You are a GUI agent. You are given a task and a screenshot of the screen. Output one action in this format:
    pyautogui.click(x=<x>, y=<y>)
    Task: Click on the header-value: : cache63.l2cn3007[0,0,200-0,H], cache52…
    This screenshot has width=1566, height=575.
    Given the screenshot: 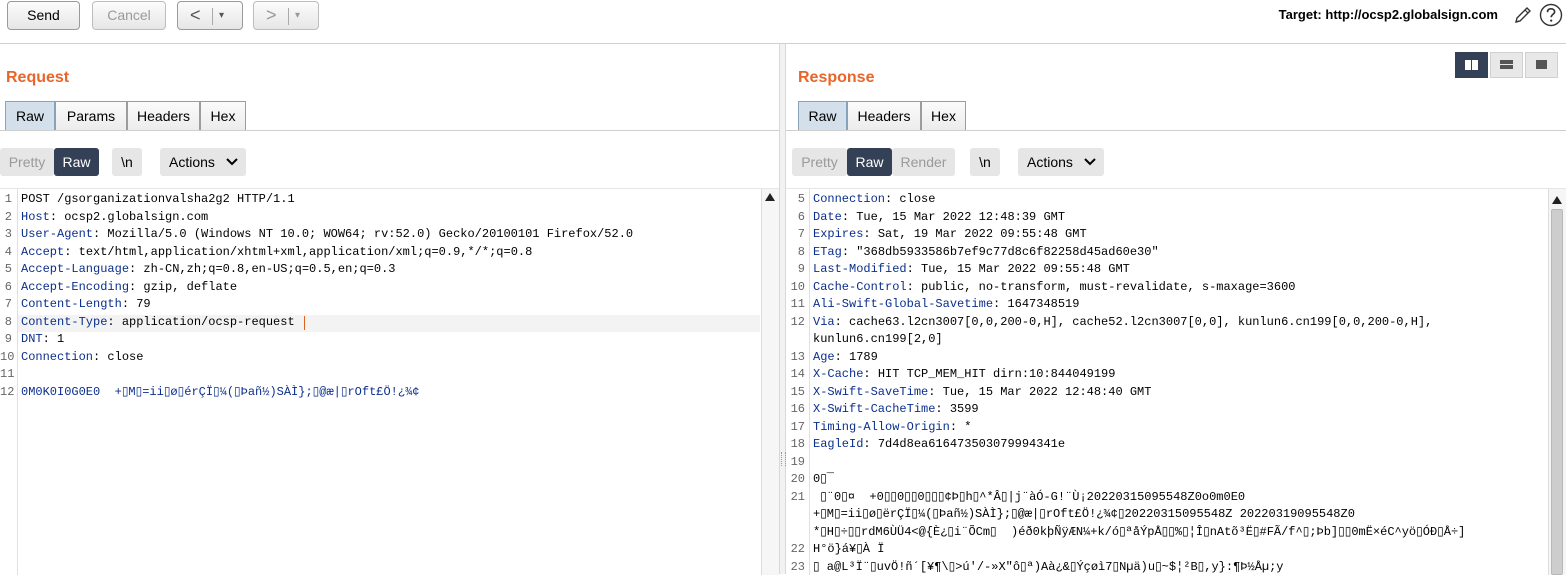 What is the action you would take?
    pyautogui.click(x=1134, y=322)
    